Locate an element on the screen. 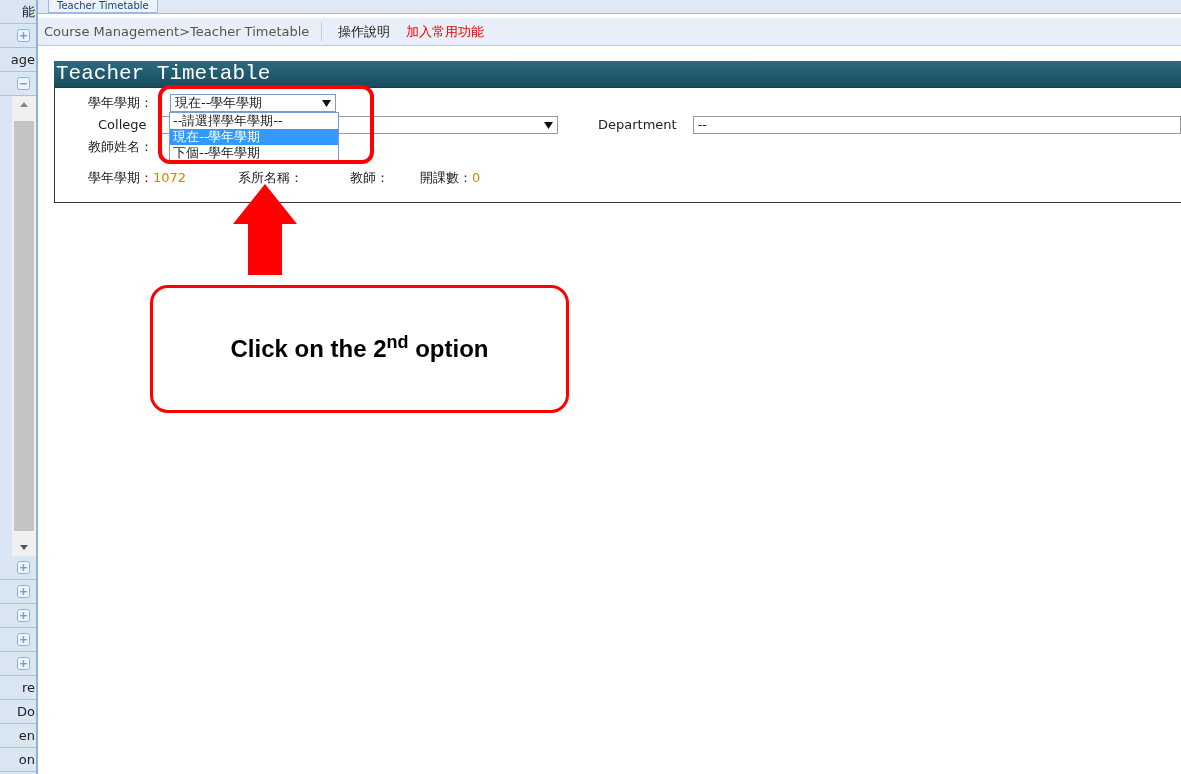 This screenshot has height=774, width=1181. dropdown-option: --請選擇學年學期-- is located at coordinates (254, 121).